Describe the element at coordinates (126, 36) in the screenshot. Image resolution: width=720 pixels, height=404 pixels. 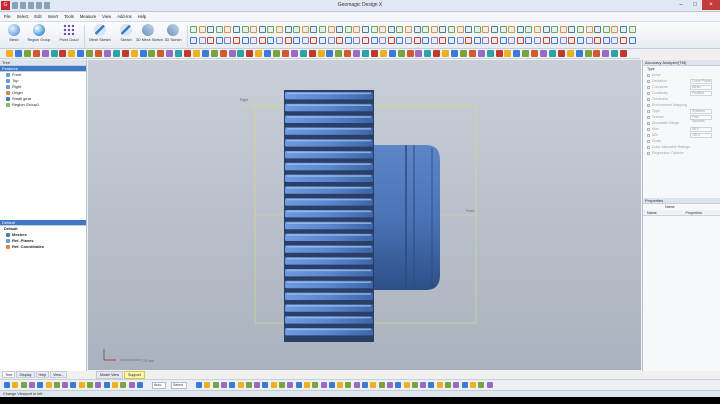
I see `sketch-button: Sketch` at that location.